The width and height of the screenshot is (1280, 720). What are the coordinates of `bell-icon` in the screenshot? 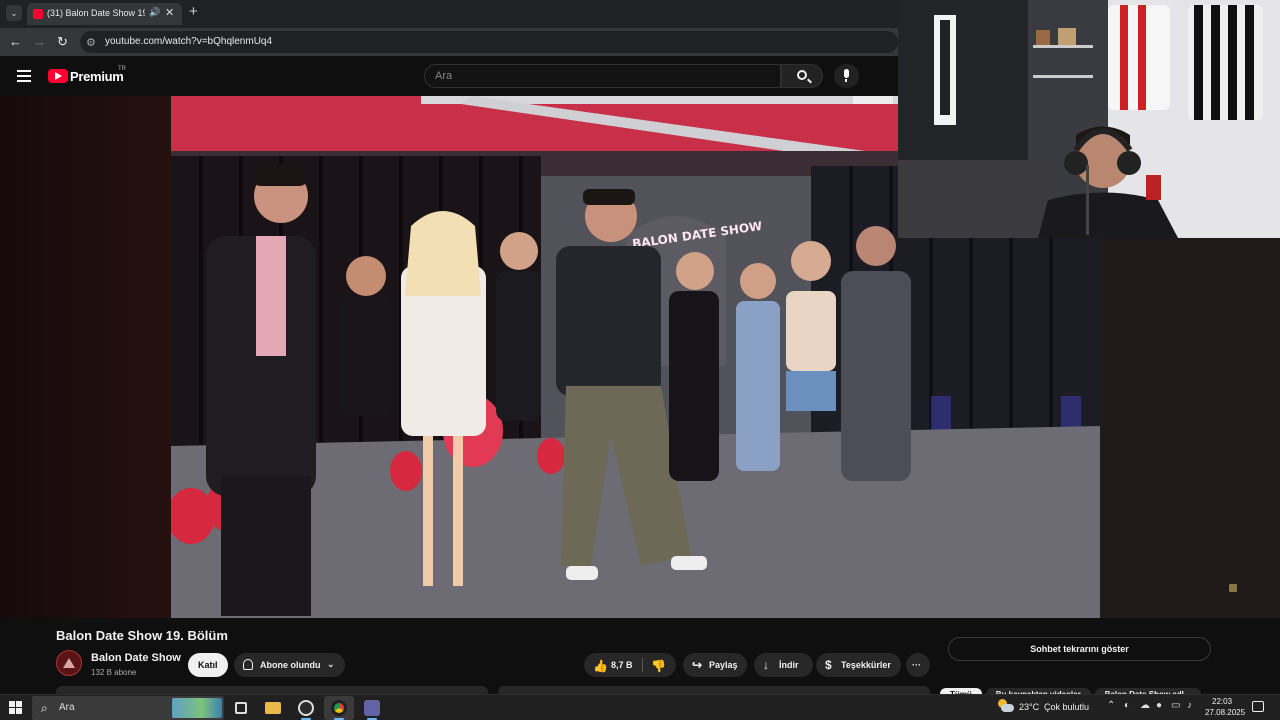 It's located at (248, 664).